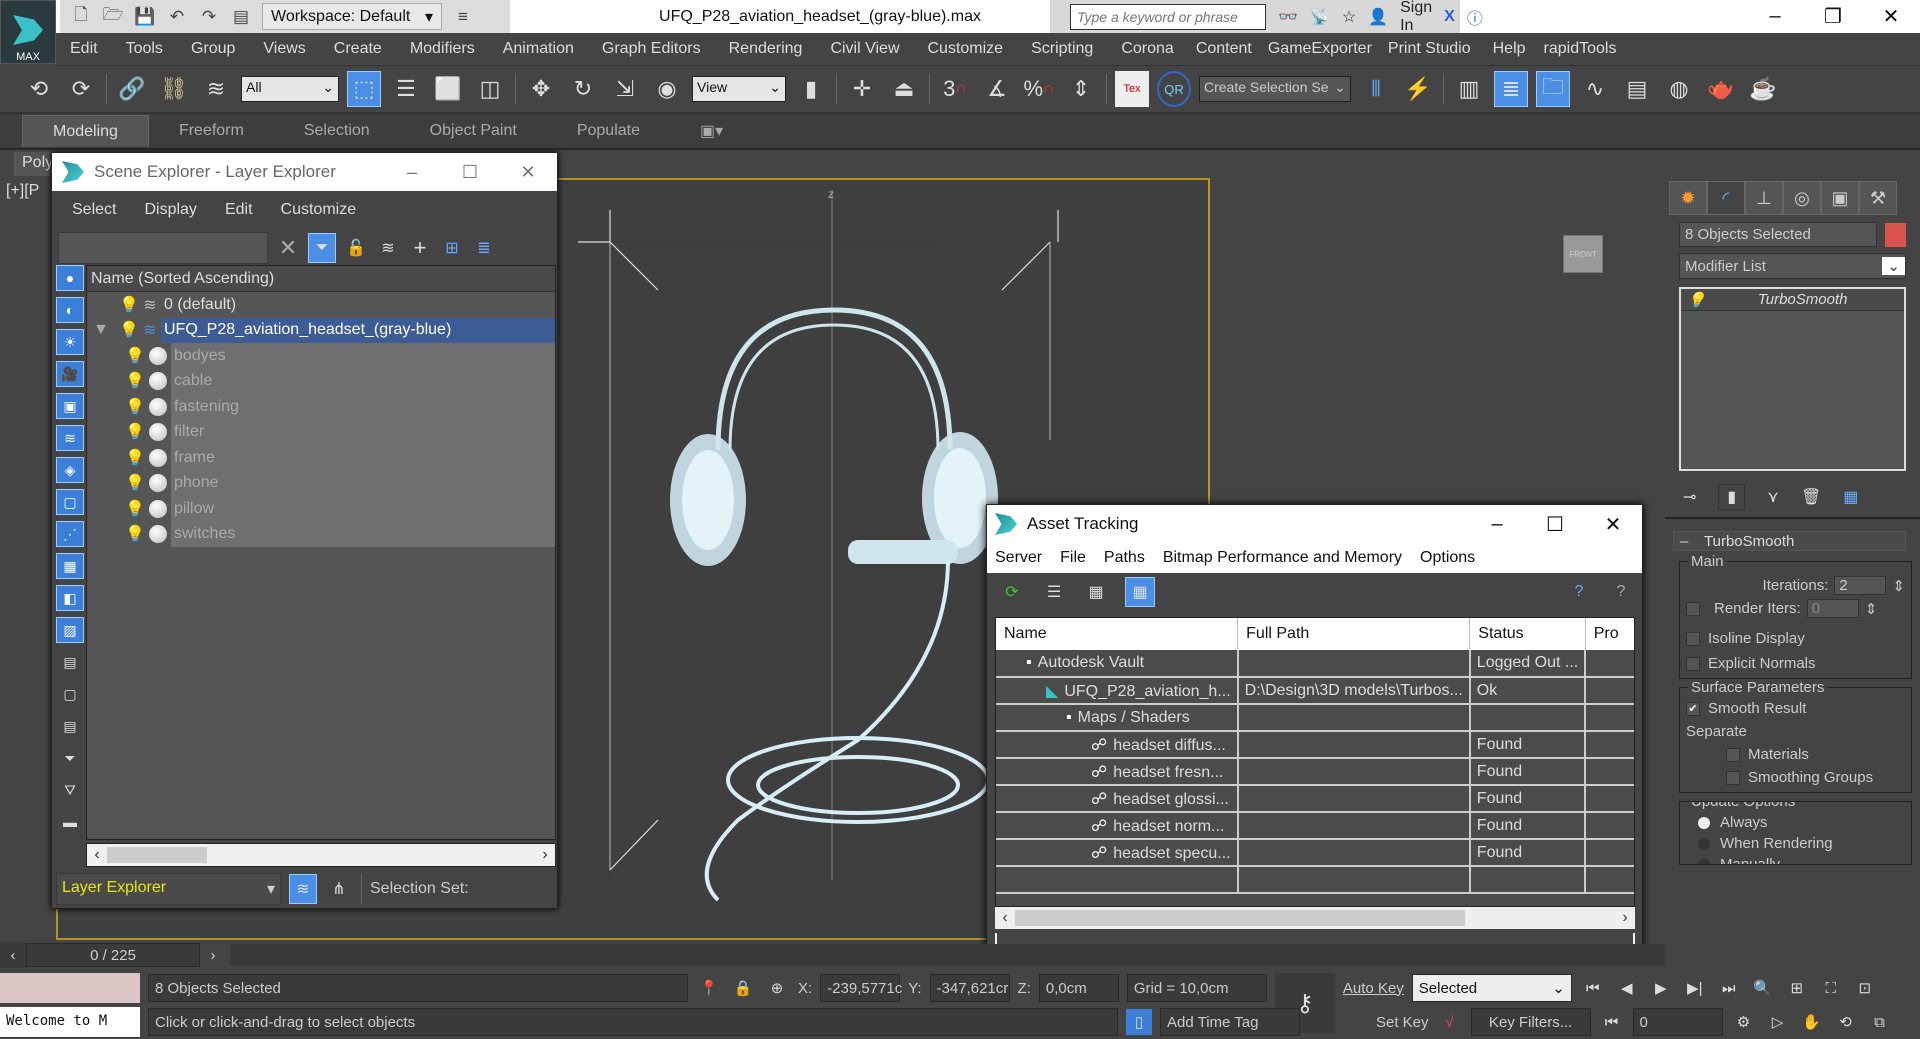 This screenshot has width=1920, height=1039. Describe the element at coordinates (448, 89) in the screenshot. I see `rectangular-selection-icon: ⬜` at that location.